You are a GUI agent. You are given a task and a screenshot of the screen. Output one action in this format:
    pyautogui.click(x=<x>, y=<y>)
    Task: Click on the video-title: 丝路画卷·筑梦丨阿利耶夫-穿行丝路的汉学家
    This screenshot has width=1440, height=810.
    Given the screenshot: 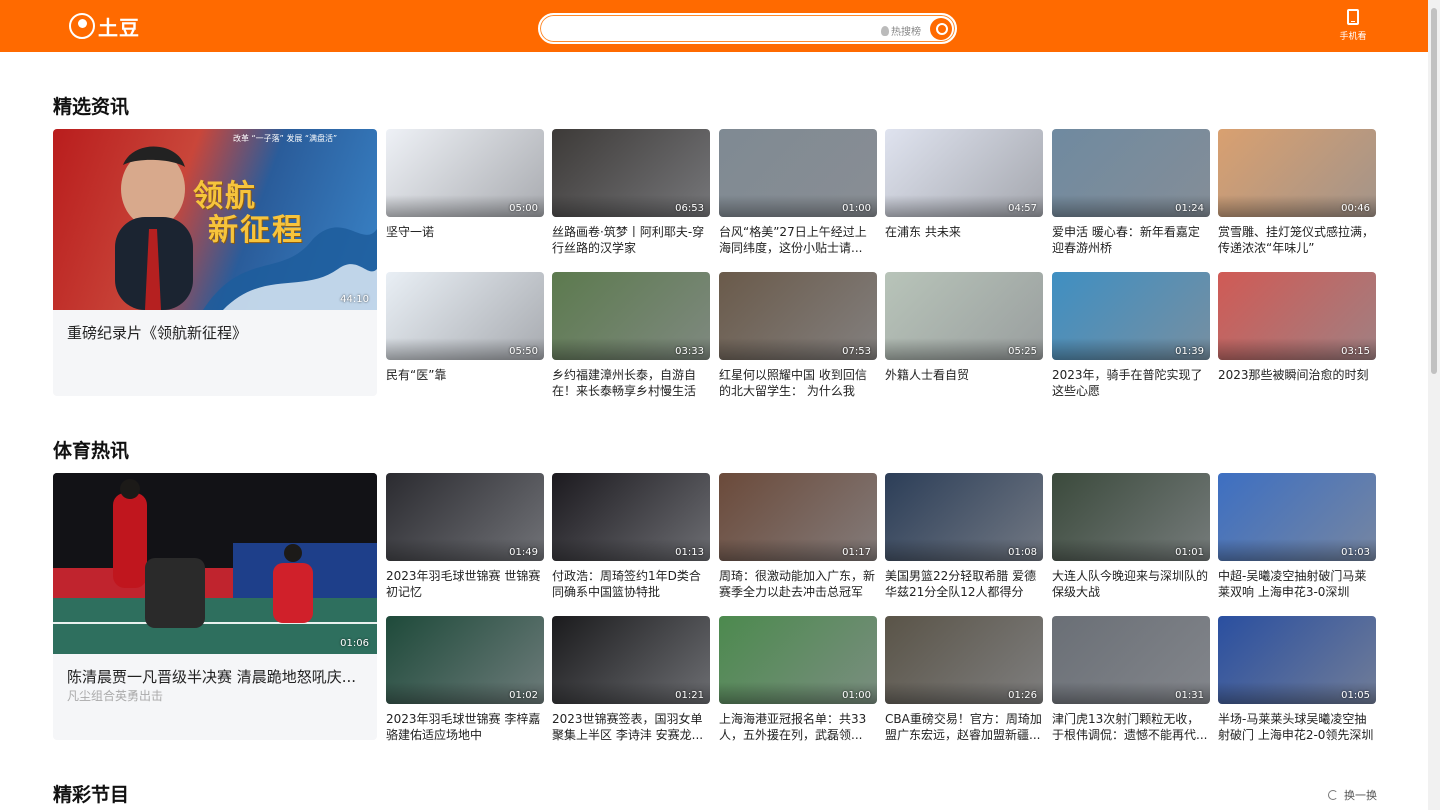 What is the action you would take?
    pyautogui.click(x=631, y=240)
    